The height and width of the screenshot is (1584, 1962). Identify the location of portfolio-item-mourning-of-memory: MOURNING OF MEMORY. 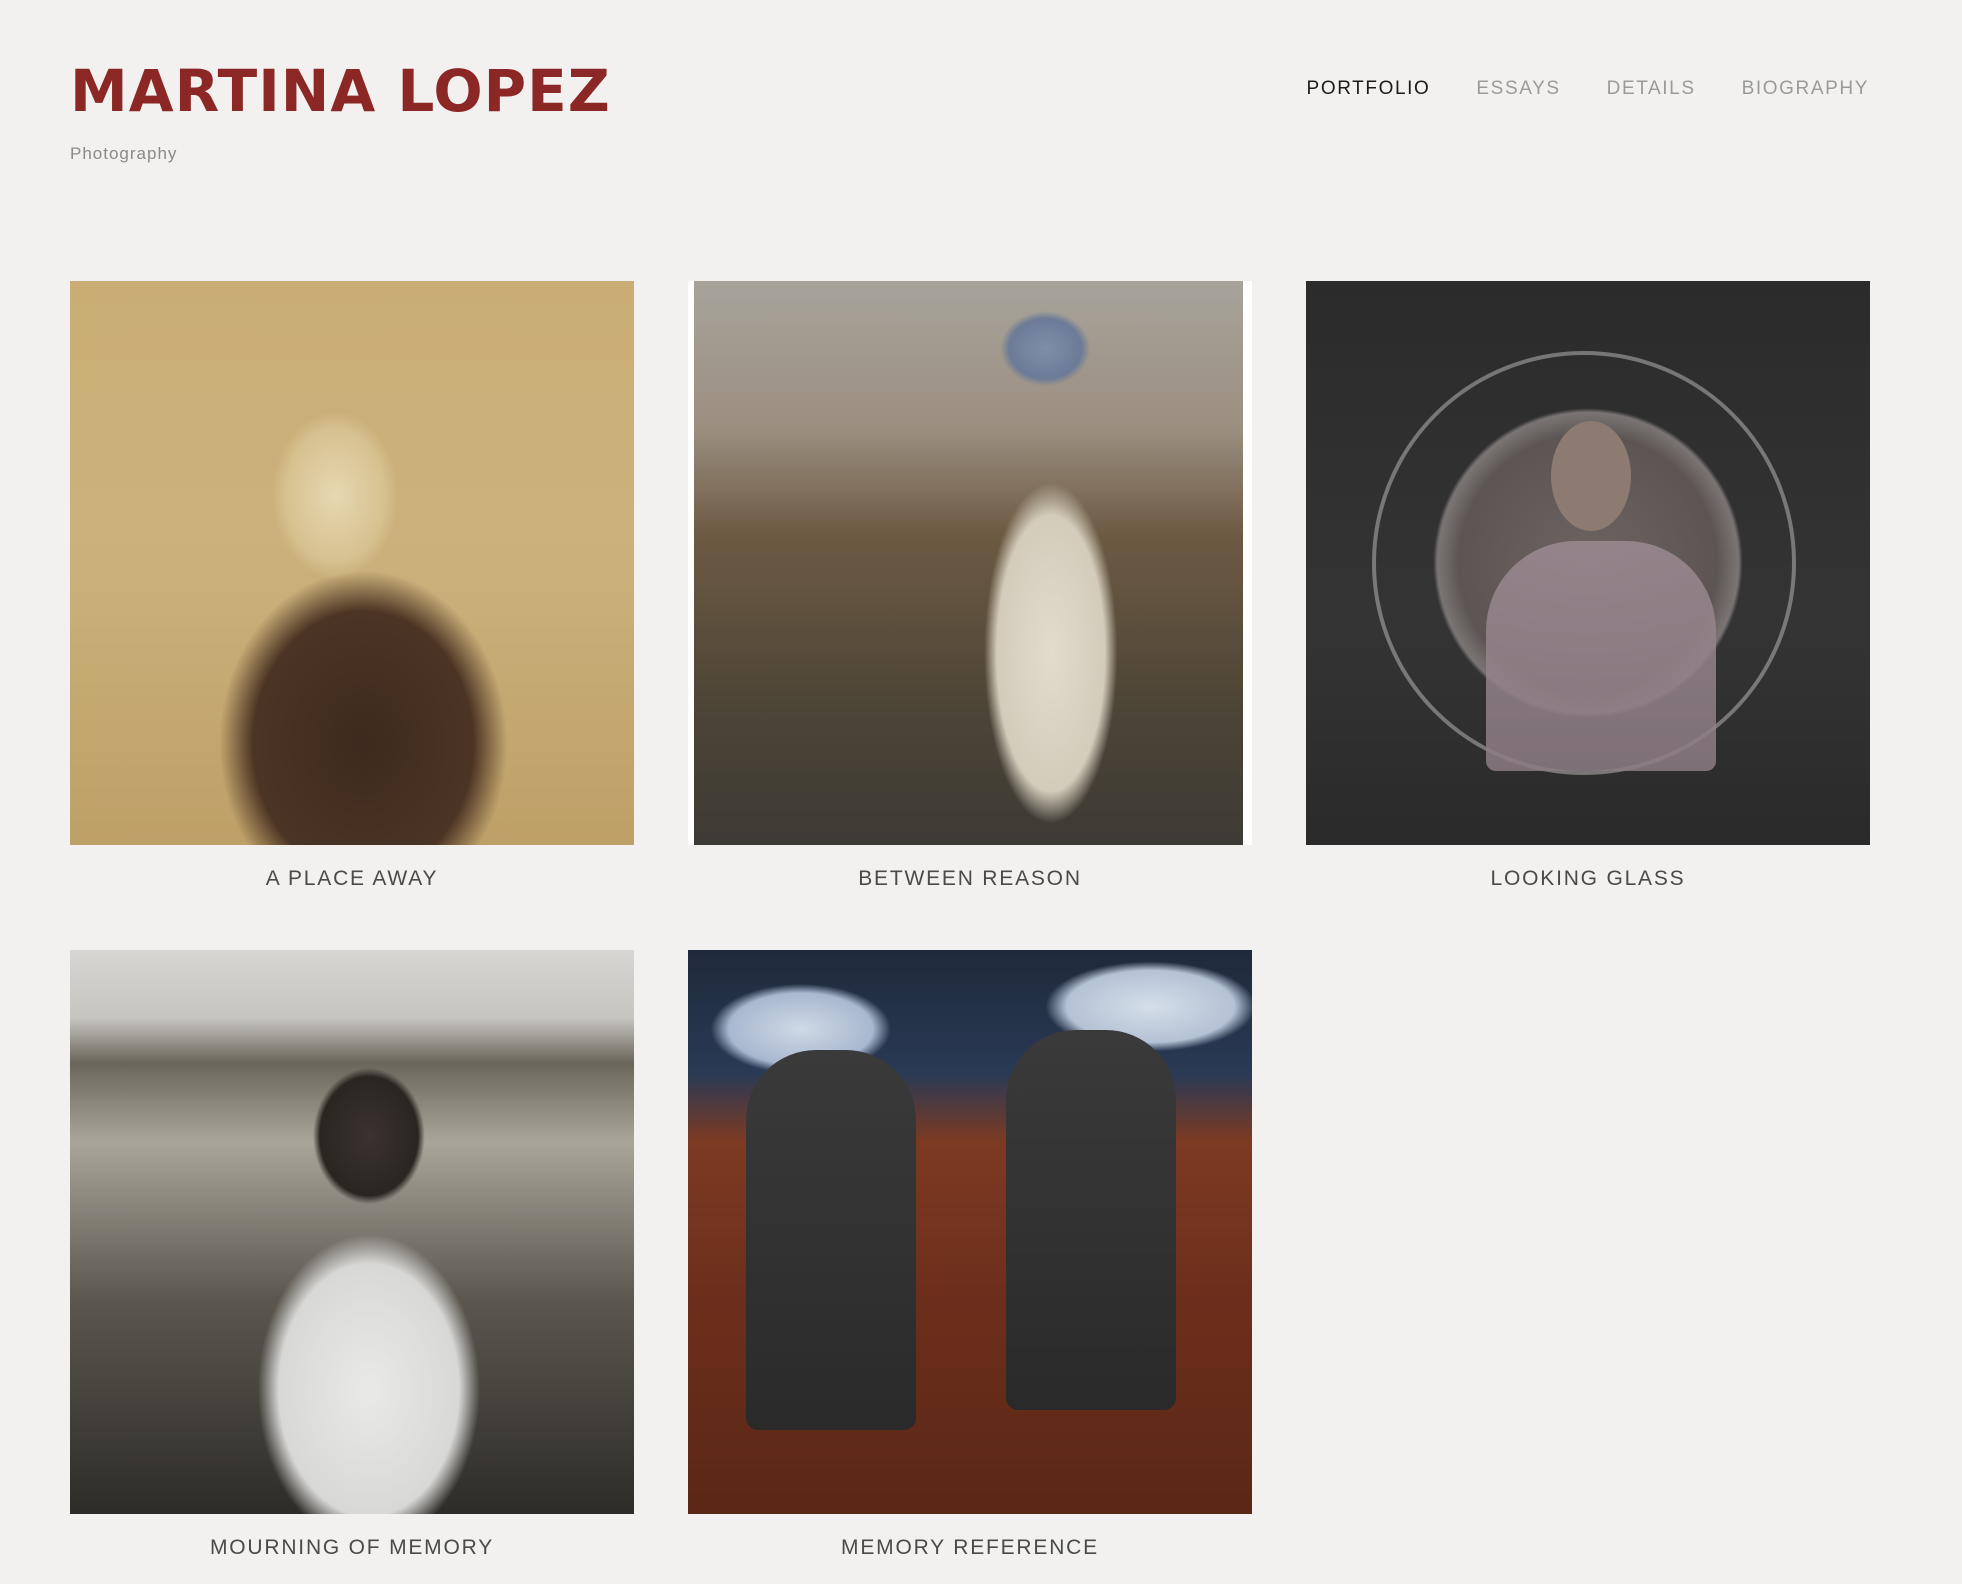
(352, 1255).